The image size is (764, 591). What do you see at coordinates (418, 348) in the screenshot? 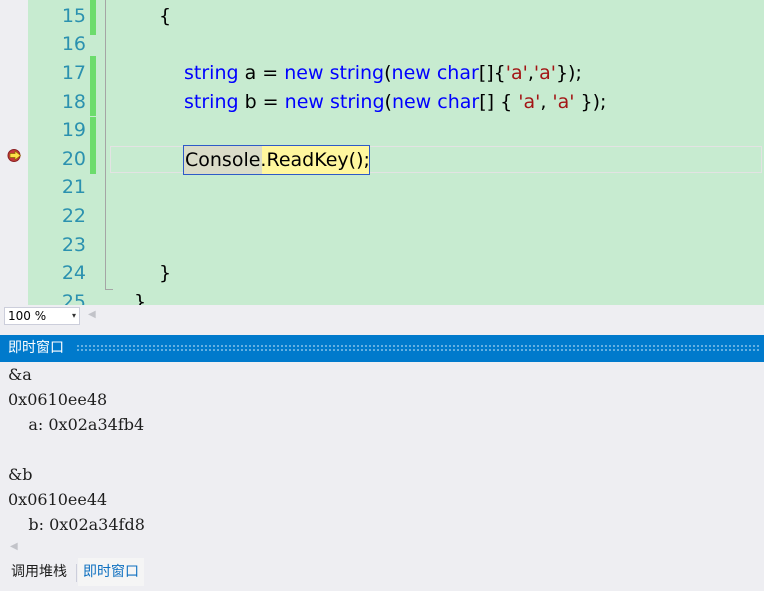
I see `drag-grip` at bounding box center [418, 348].